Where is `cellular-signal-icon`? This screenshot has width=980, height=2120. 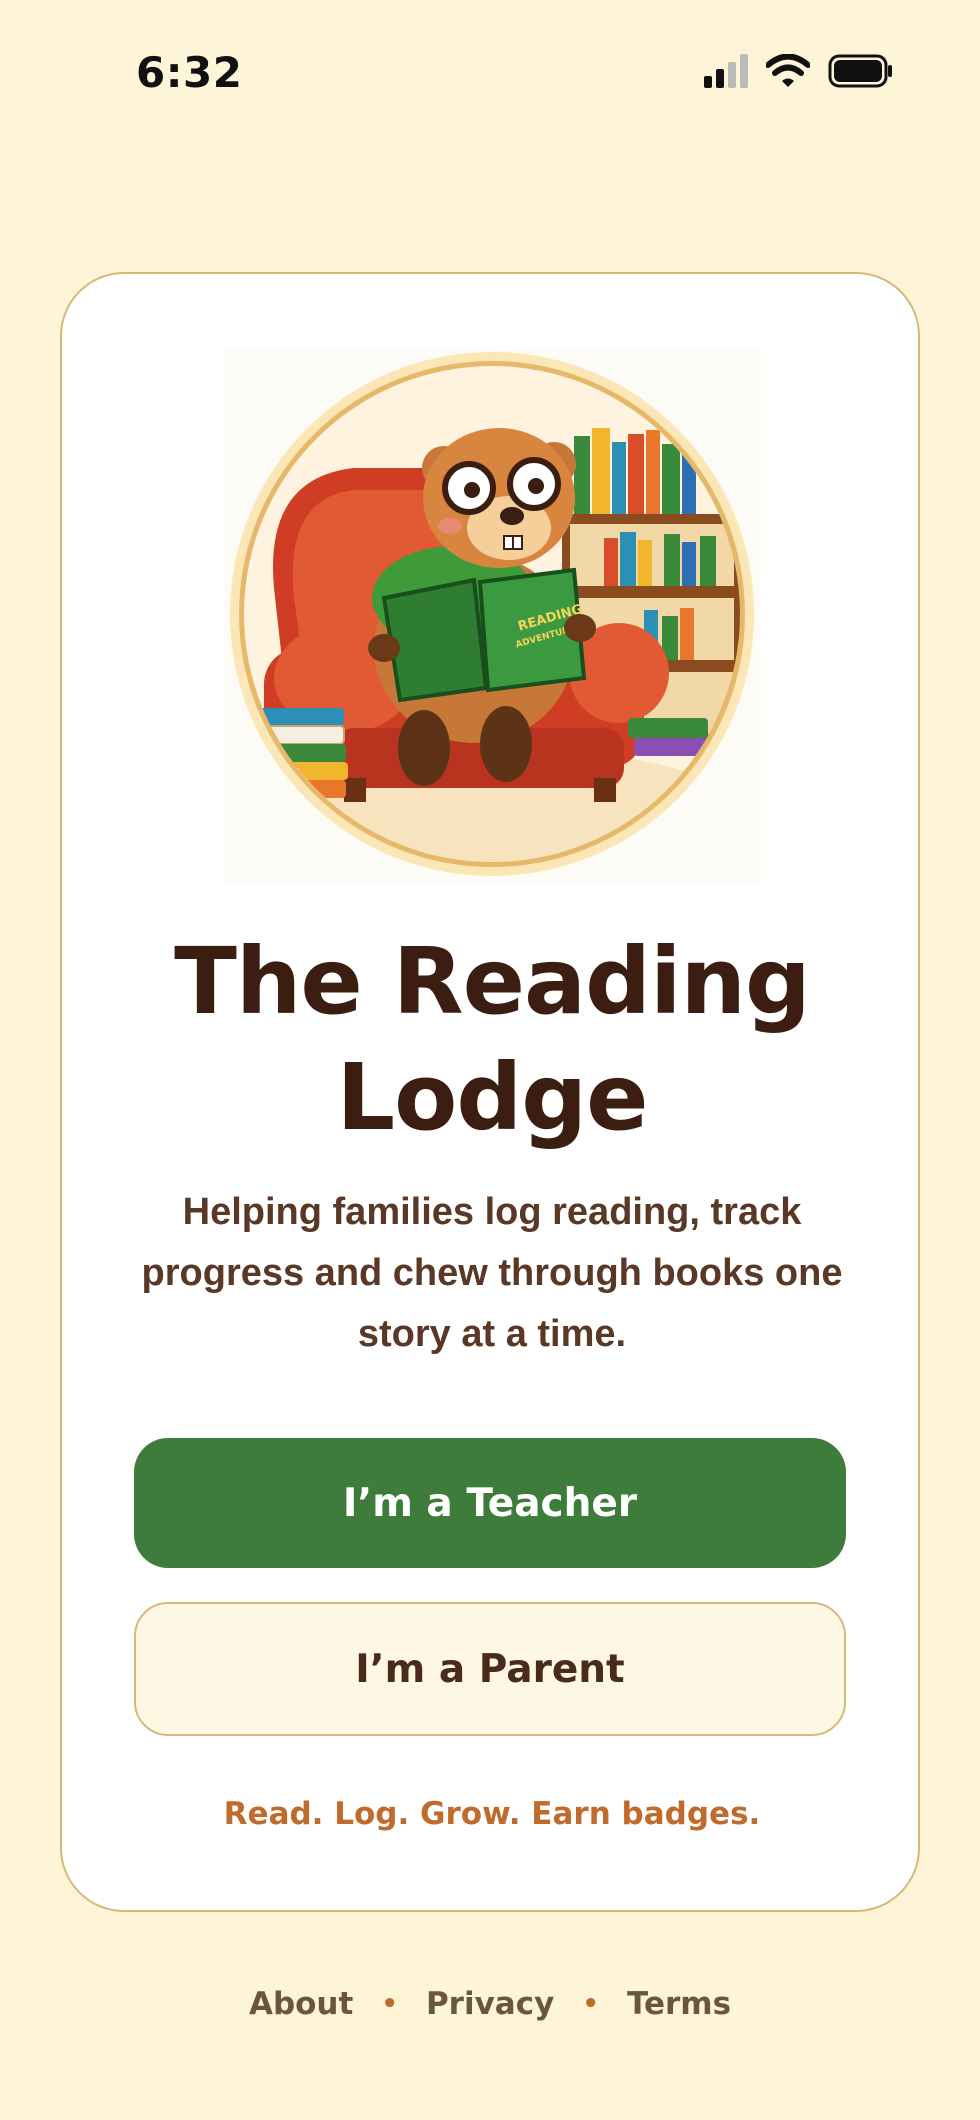 cellular-signal-icon is located at coordinates (726, 73).